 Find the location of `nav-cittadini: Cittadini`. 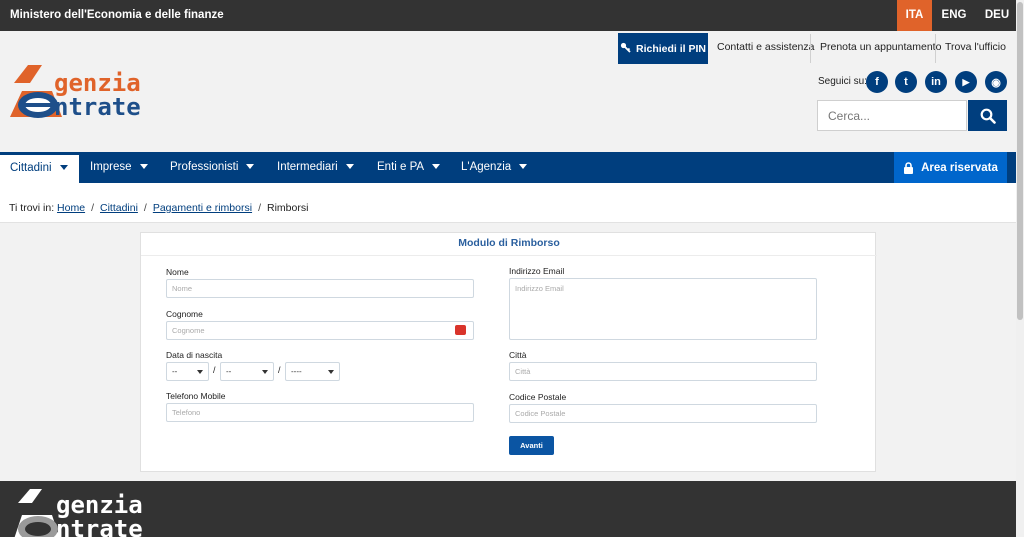

nav-cittadini: Cittadini is located at coordinates (39, 167).